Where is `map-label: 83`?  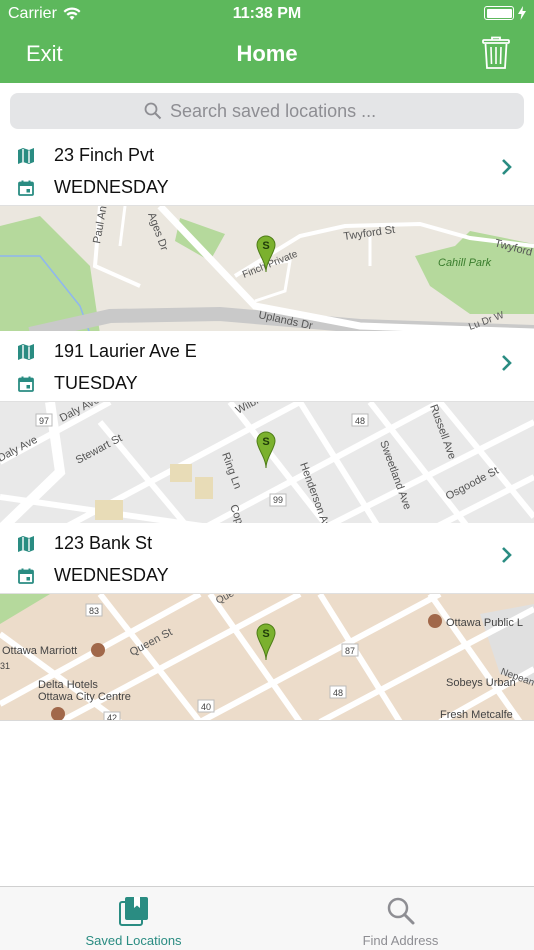 map-label: 83 is located at coordinates (94, 611).